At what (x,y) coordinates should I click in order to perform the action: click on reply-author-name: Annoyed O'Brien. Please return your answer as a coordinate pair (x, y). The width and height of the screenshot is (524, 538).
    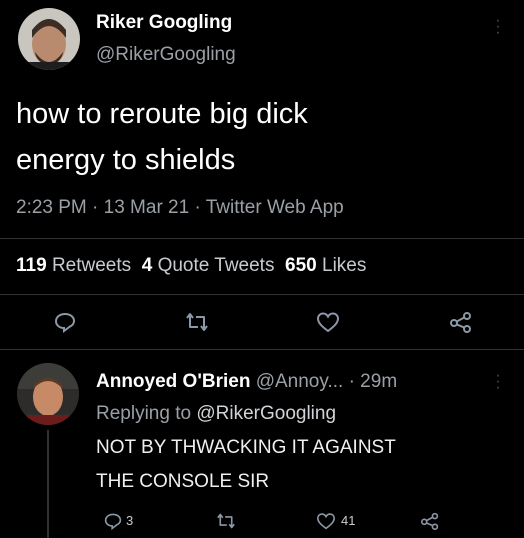
    Looking at the image, I should click on (173, 381).